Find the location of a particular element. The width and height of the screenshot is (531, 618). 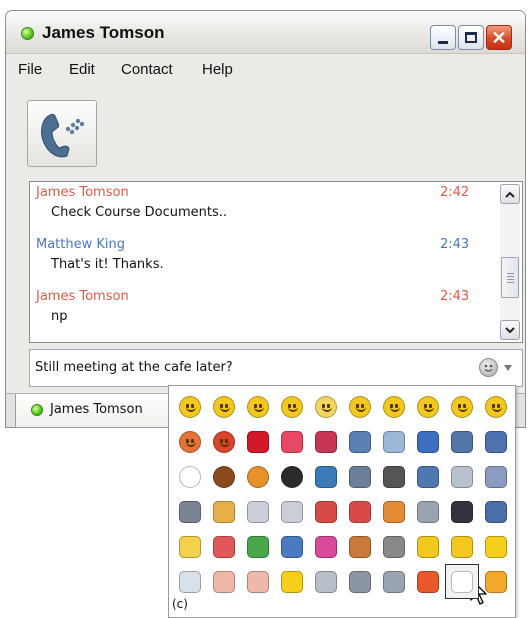

male-symbol-icon is located at coordinates (292, 546).